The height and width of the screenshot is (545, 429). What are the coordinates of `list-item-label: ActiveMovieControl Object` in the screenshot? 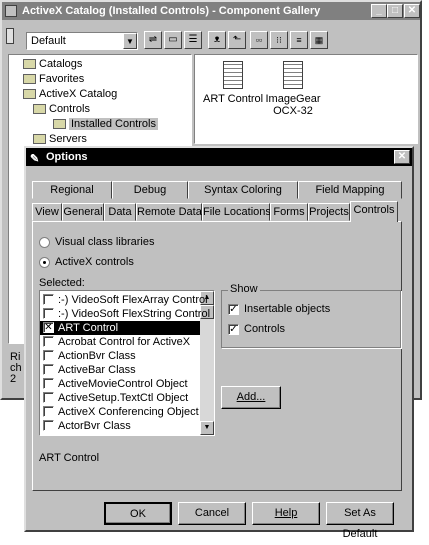 It's located at (123, 384).